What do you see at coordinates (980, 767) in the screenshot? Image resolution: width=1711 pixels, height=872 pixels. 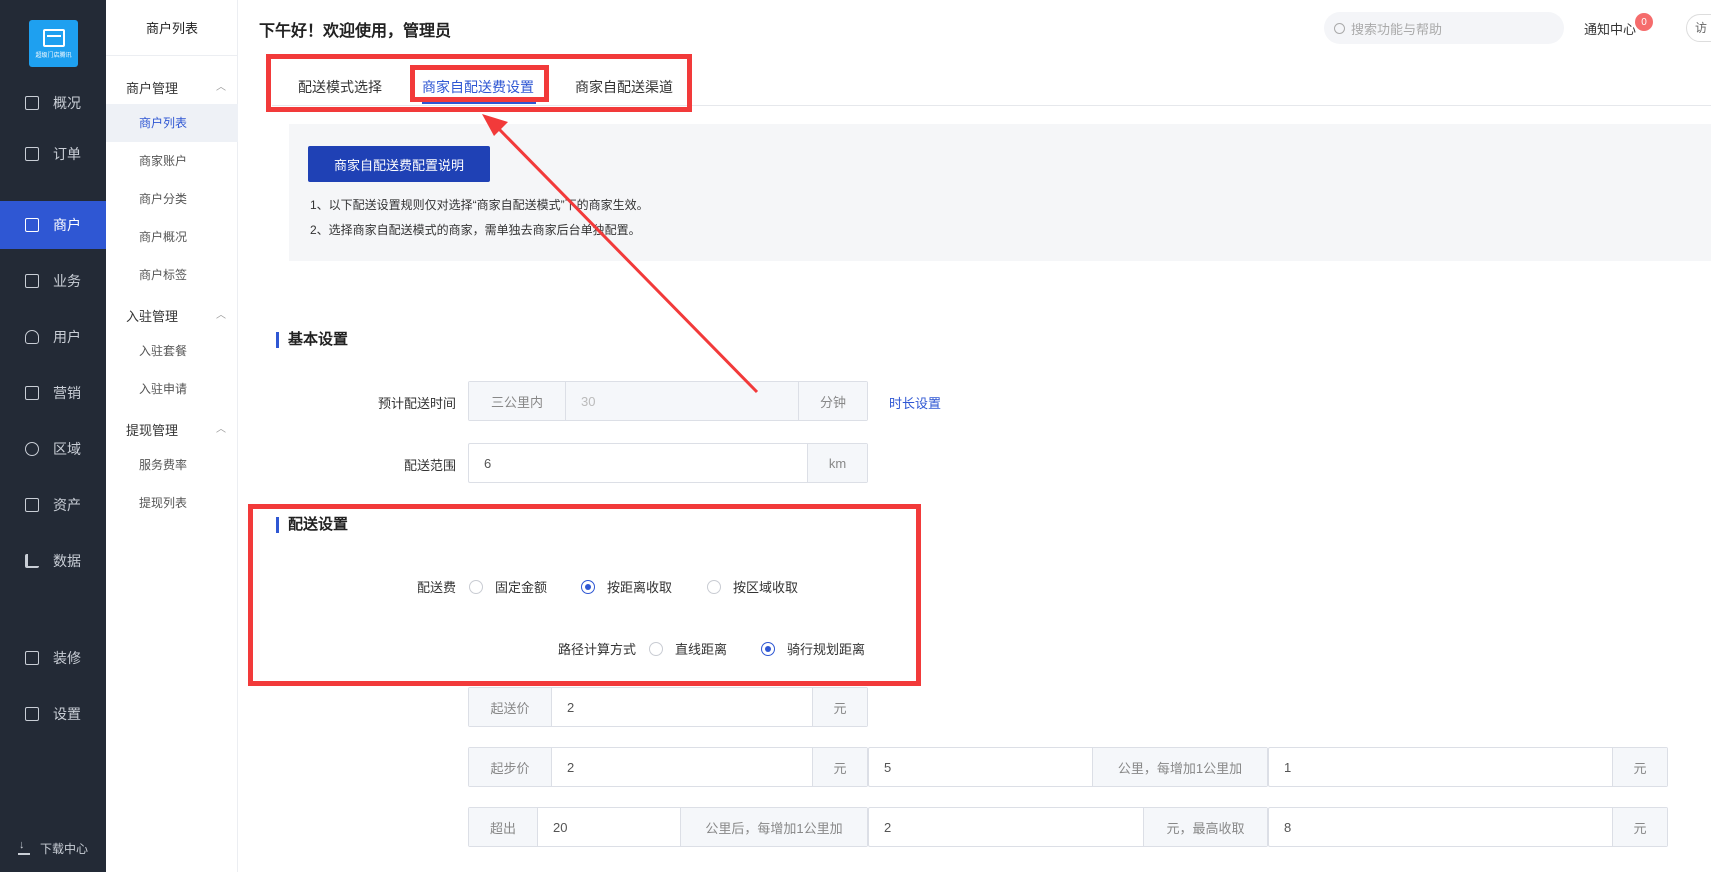 I see `start-km-input: 5` at bounding box center [980, 767].